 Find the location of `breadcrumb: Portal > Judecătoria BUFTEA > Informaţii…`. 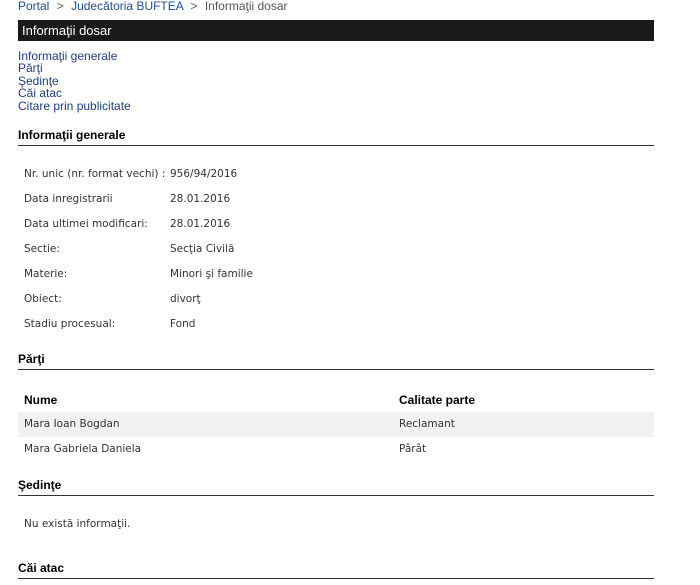

breadcrumb: Portal > Judecătoria BUFTEA > Informaţii… is located at coordinates (153, 6).